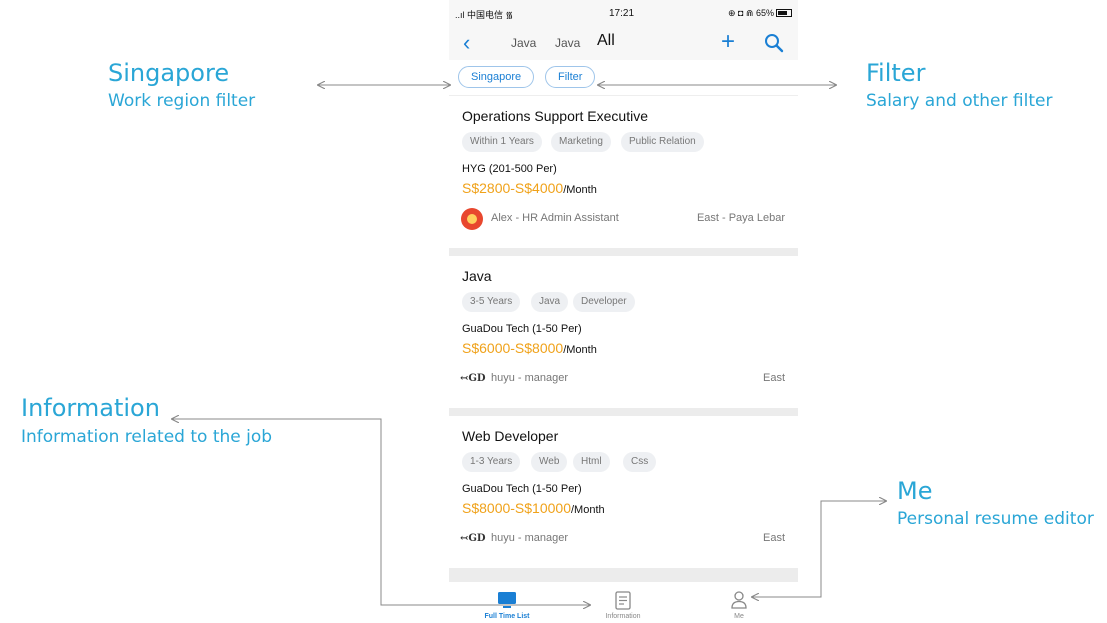  I want to click on salary: S$6000-S$8000/Month, so click(529, 348).